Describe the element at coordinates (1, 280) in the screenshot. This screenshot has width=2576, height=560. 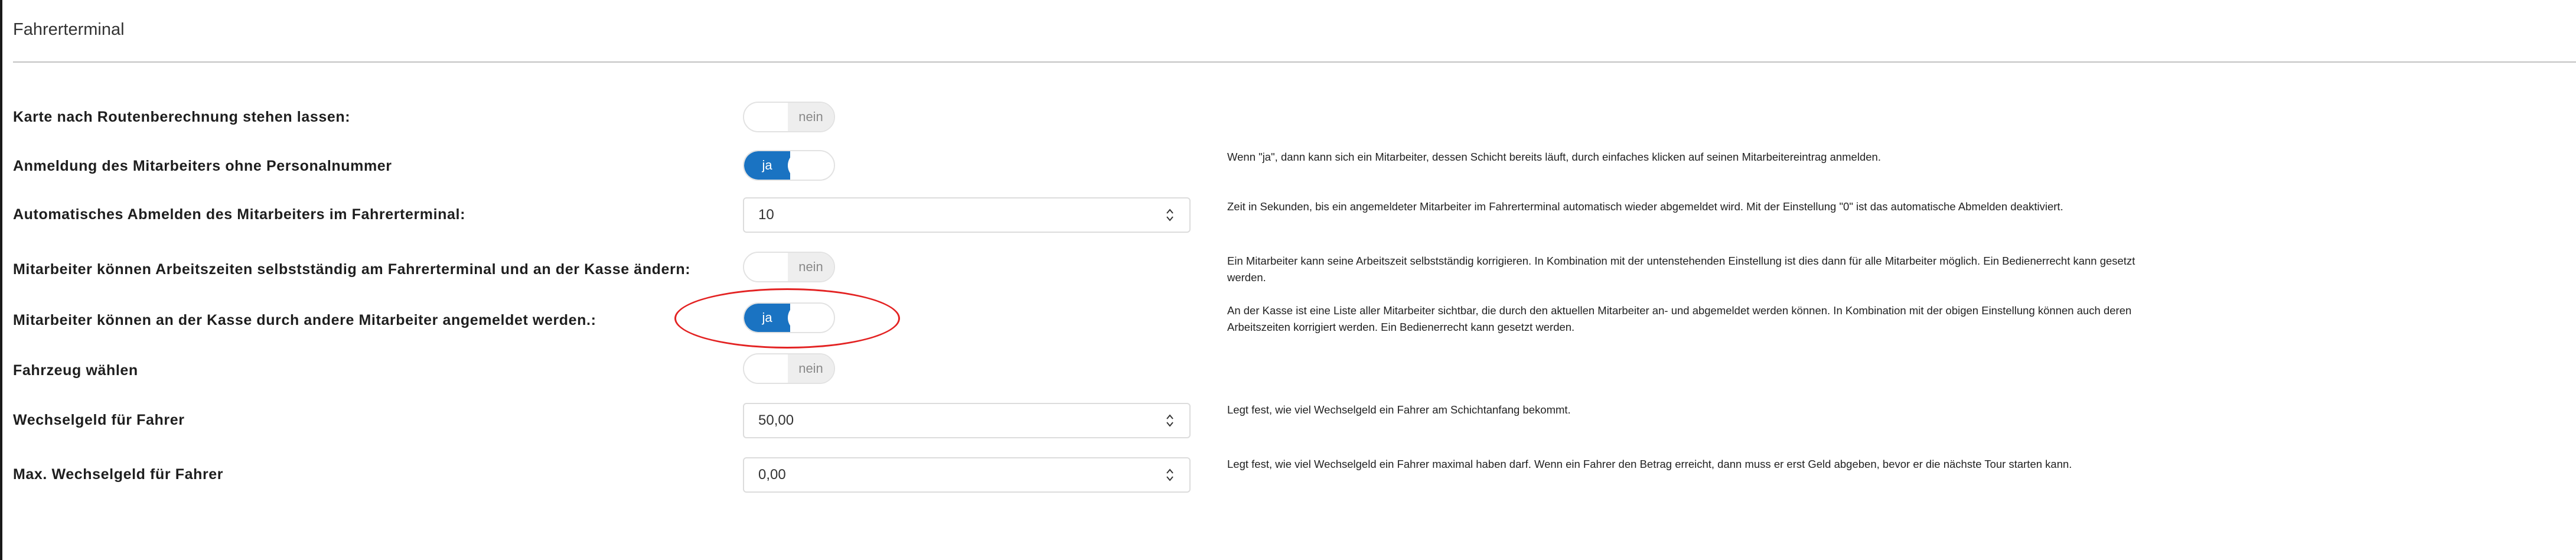
I see `window-left-border` at that location.